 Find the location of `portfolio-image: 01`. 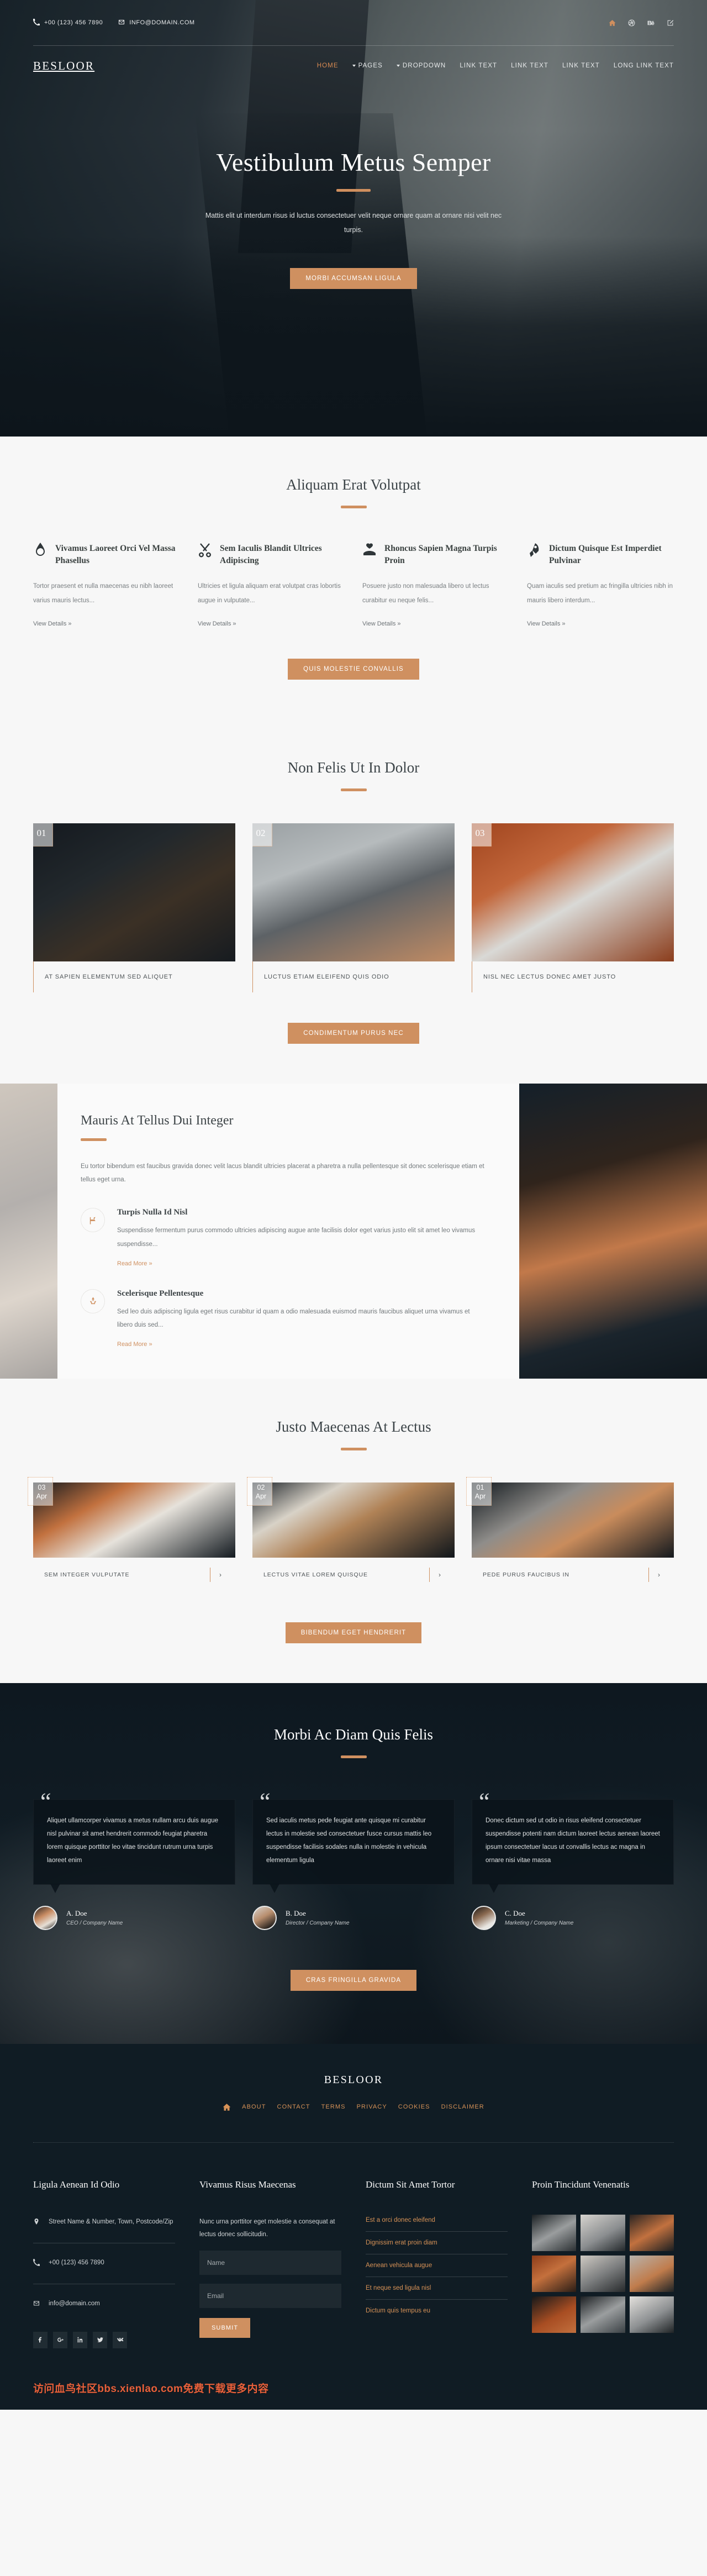

portfolio-image: 01 is located at coordinates (134, 892).